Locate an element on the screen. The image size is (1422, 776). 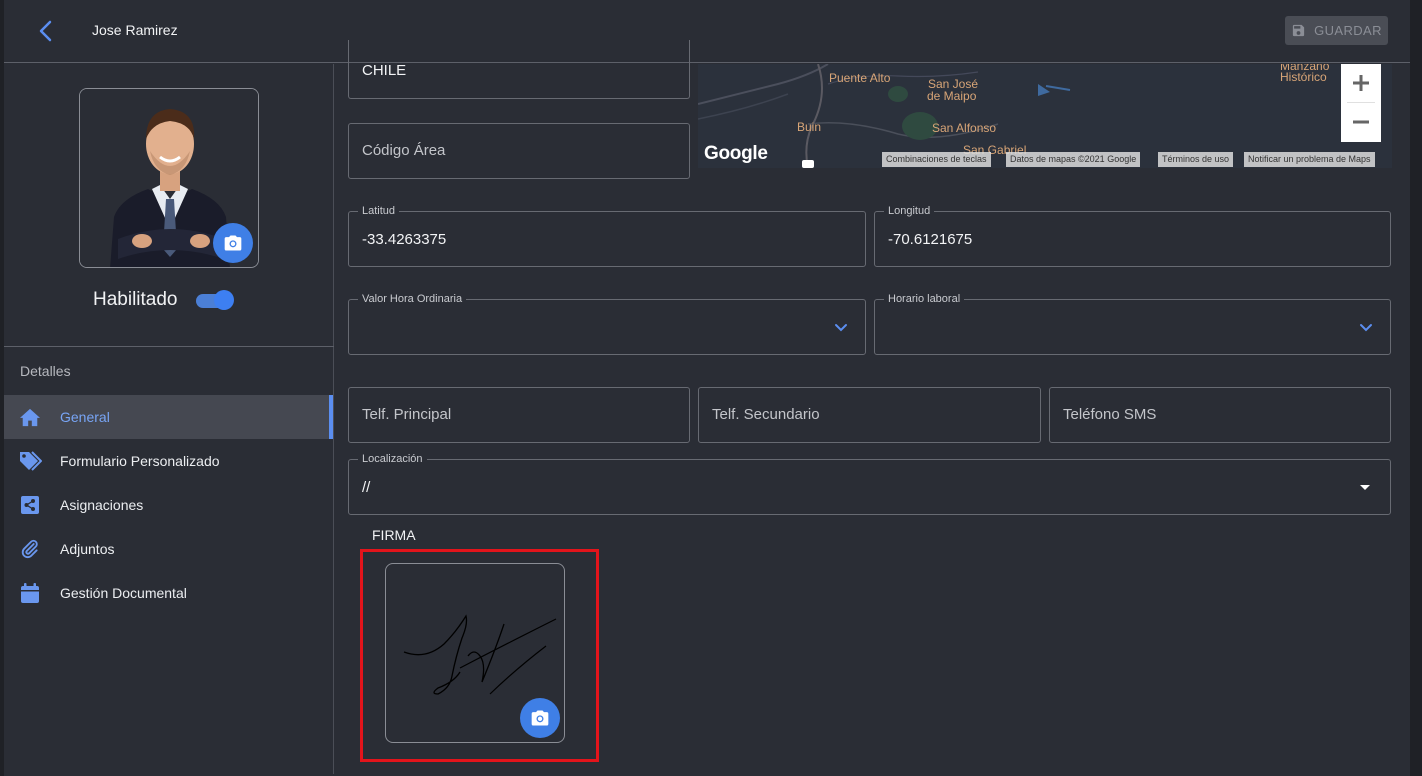
sidebar-item-label: Gestión Documental is located at coordinates (123, 593).